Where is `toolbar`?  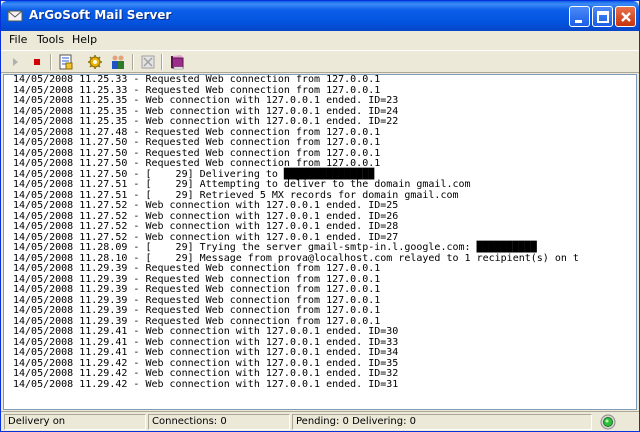 toolbar is located at coordinates (320, 61).